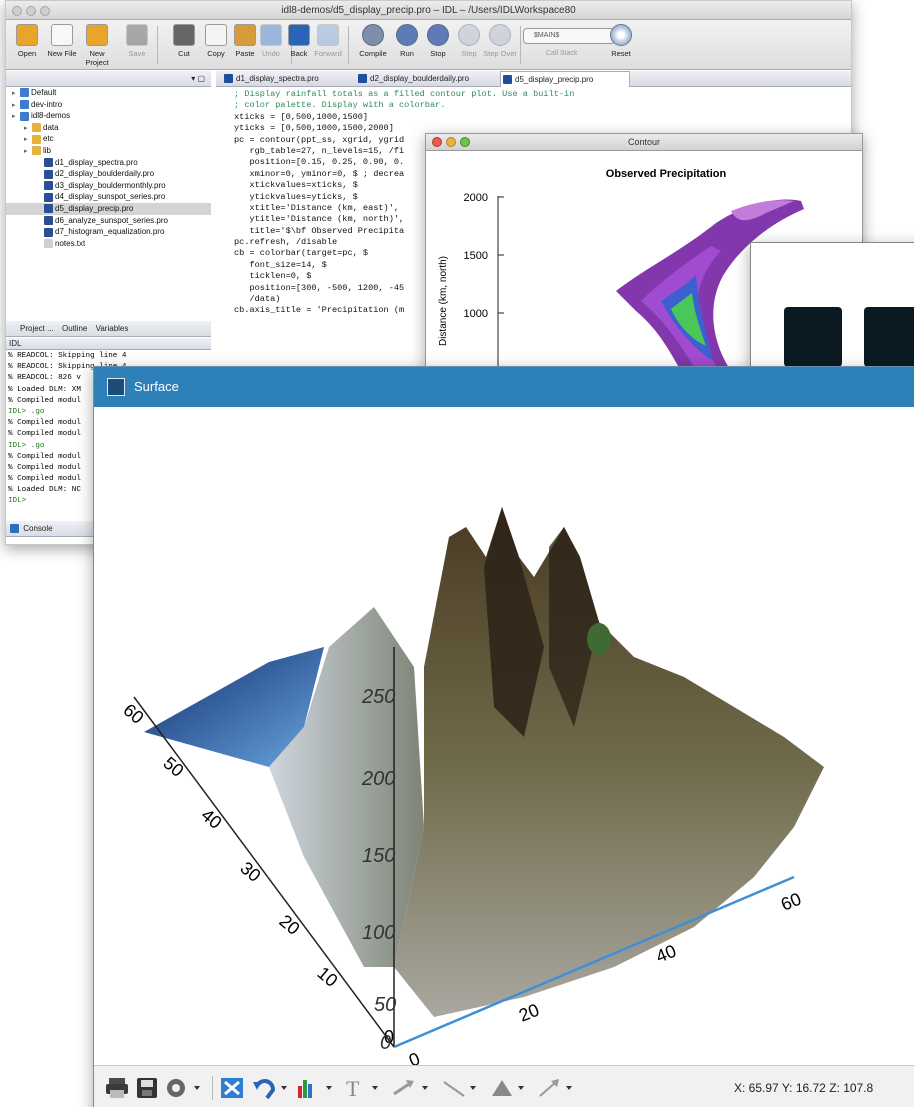  Describe the element at coordinates (156, 386) in the screenshot. I see `surface-window-title: Surface` at that location.